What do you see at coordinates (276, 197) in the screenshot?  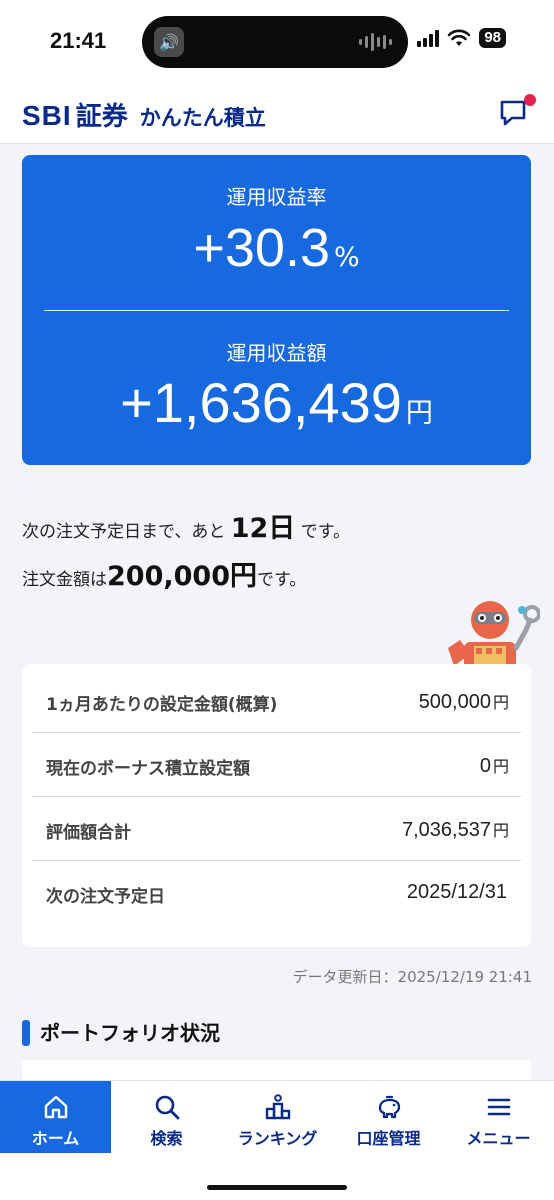 I see `profit-rate-label: 運用収益率` at bounding box center [276, 197].